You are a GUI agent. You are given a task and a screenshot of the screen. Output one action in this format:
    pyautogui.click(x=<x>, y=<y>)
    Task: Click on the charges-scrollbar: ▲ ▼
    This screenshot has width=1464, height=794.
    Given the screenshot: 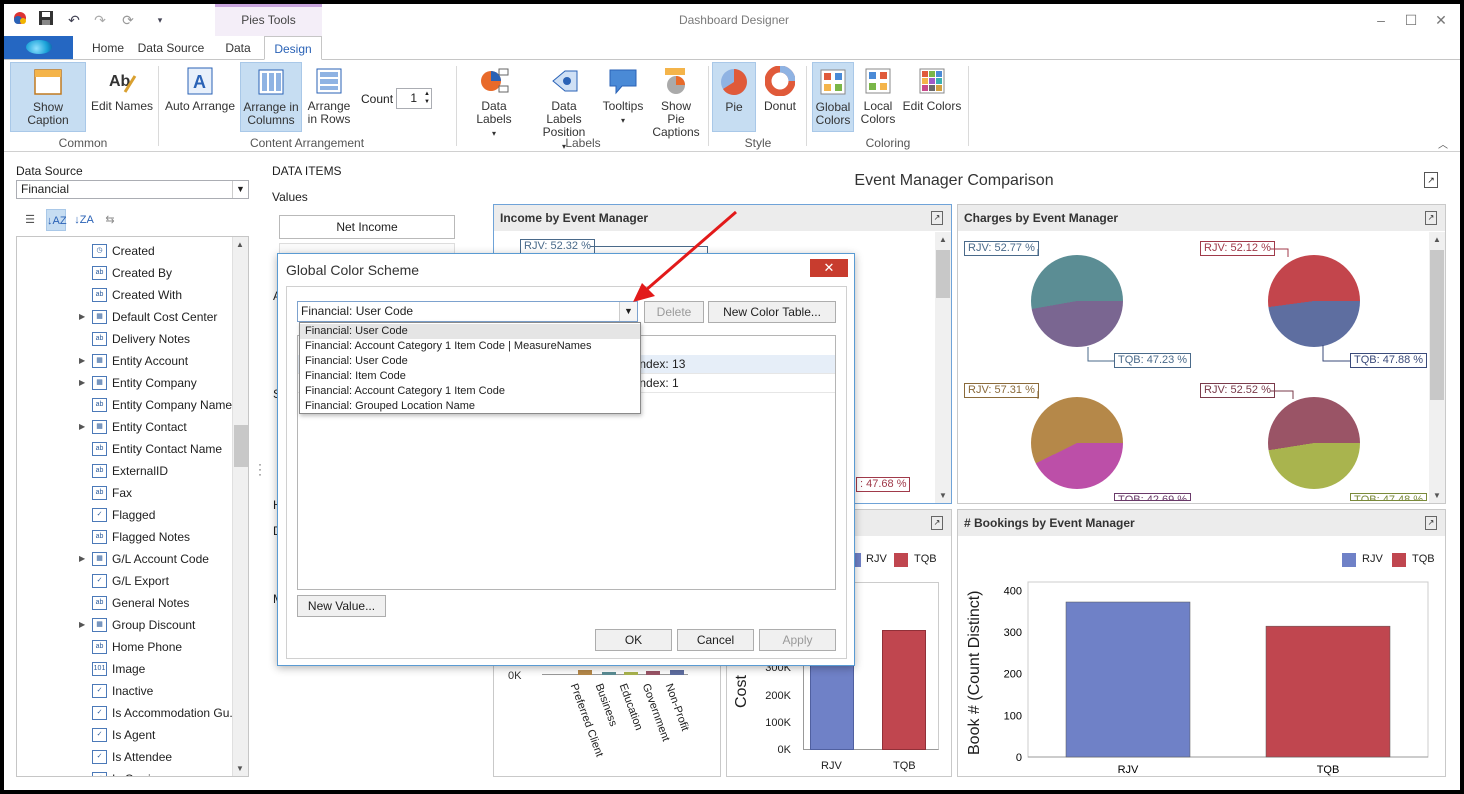 What is the action you would take?
    pyautogui.click(x=1437, y=367)
    